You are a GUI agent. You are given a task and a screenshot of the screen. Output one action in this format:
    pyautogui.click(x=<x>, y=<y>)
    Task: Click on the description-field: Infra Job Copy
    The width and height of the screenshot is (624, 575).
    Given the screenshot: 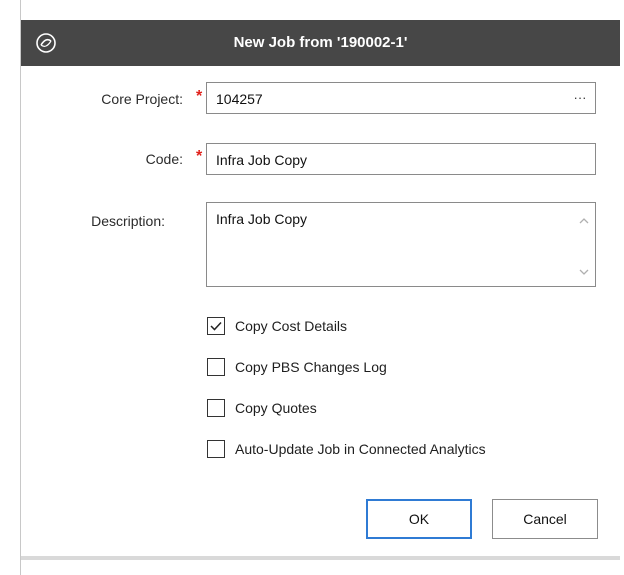 What is the action you would take?
    pyautogui.click(x=401, y=244)
    